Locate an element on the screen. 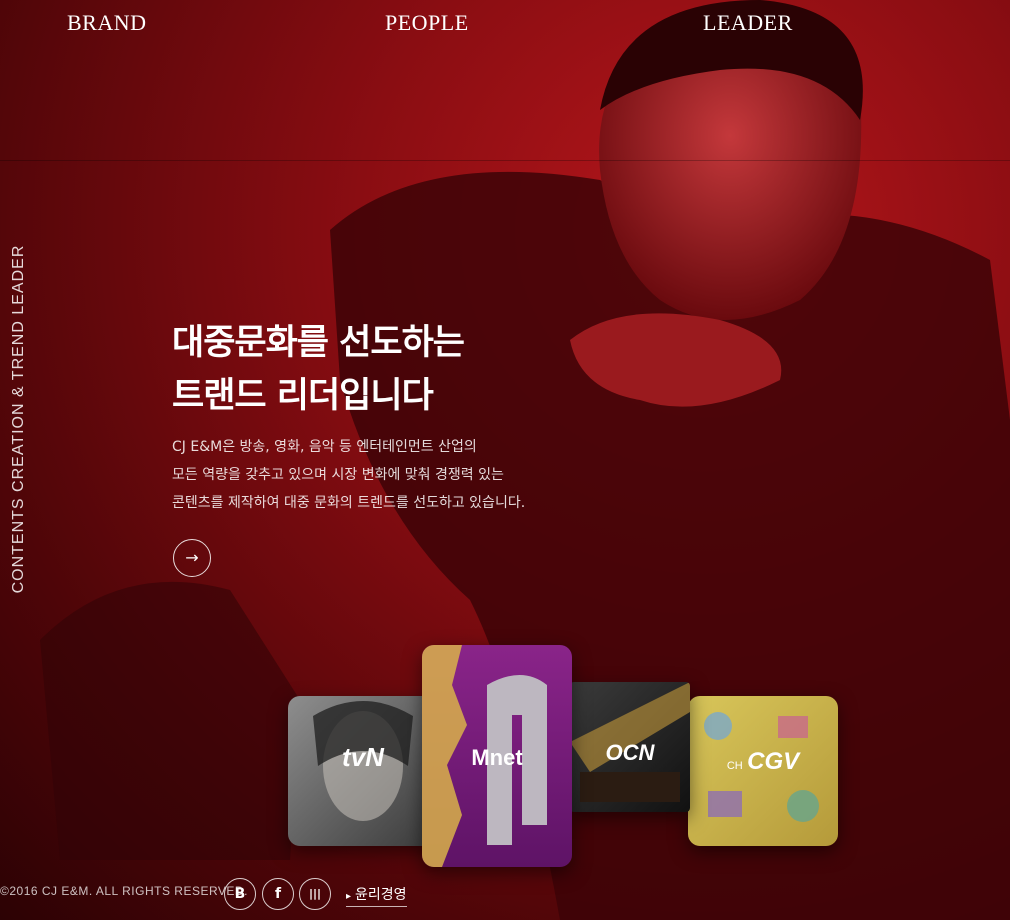  nav-item-brand: BRAND is located at coordinates (106, 27).